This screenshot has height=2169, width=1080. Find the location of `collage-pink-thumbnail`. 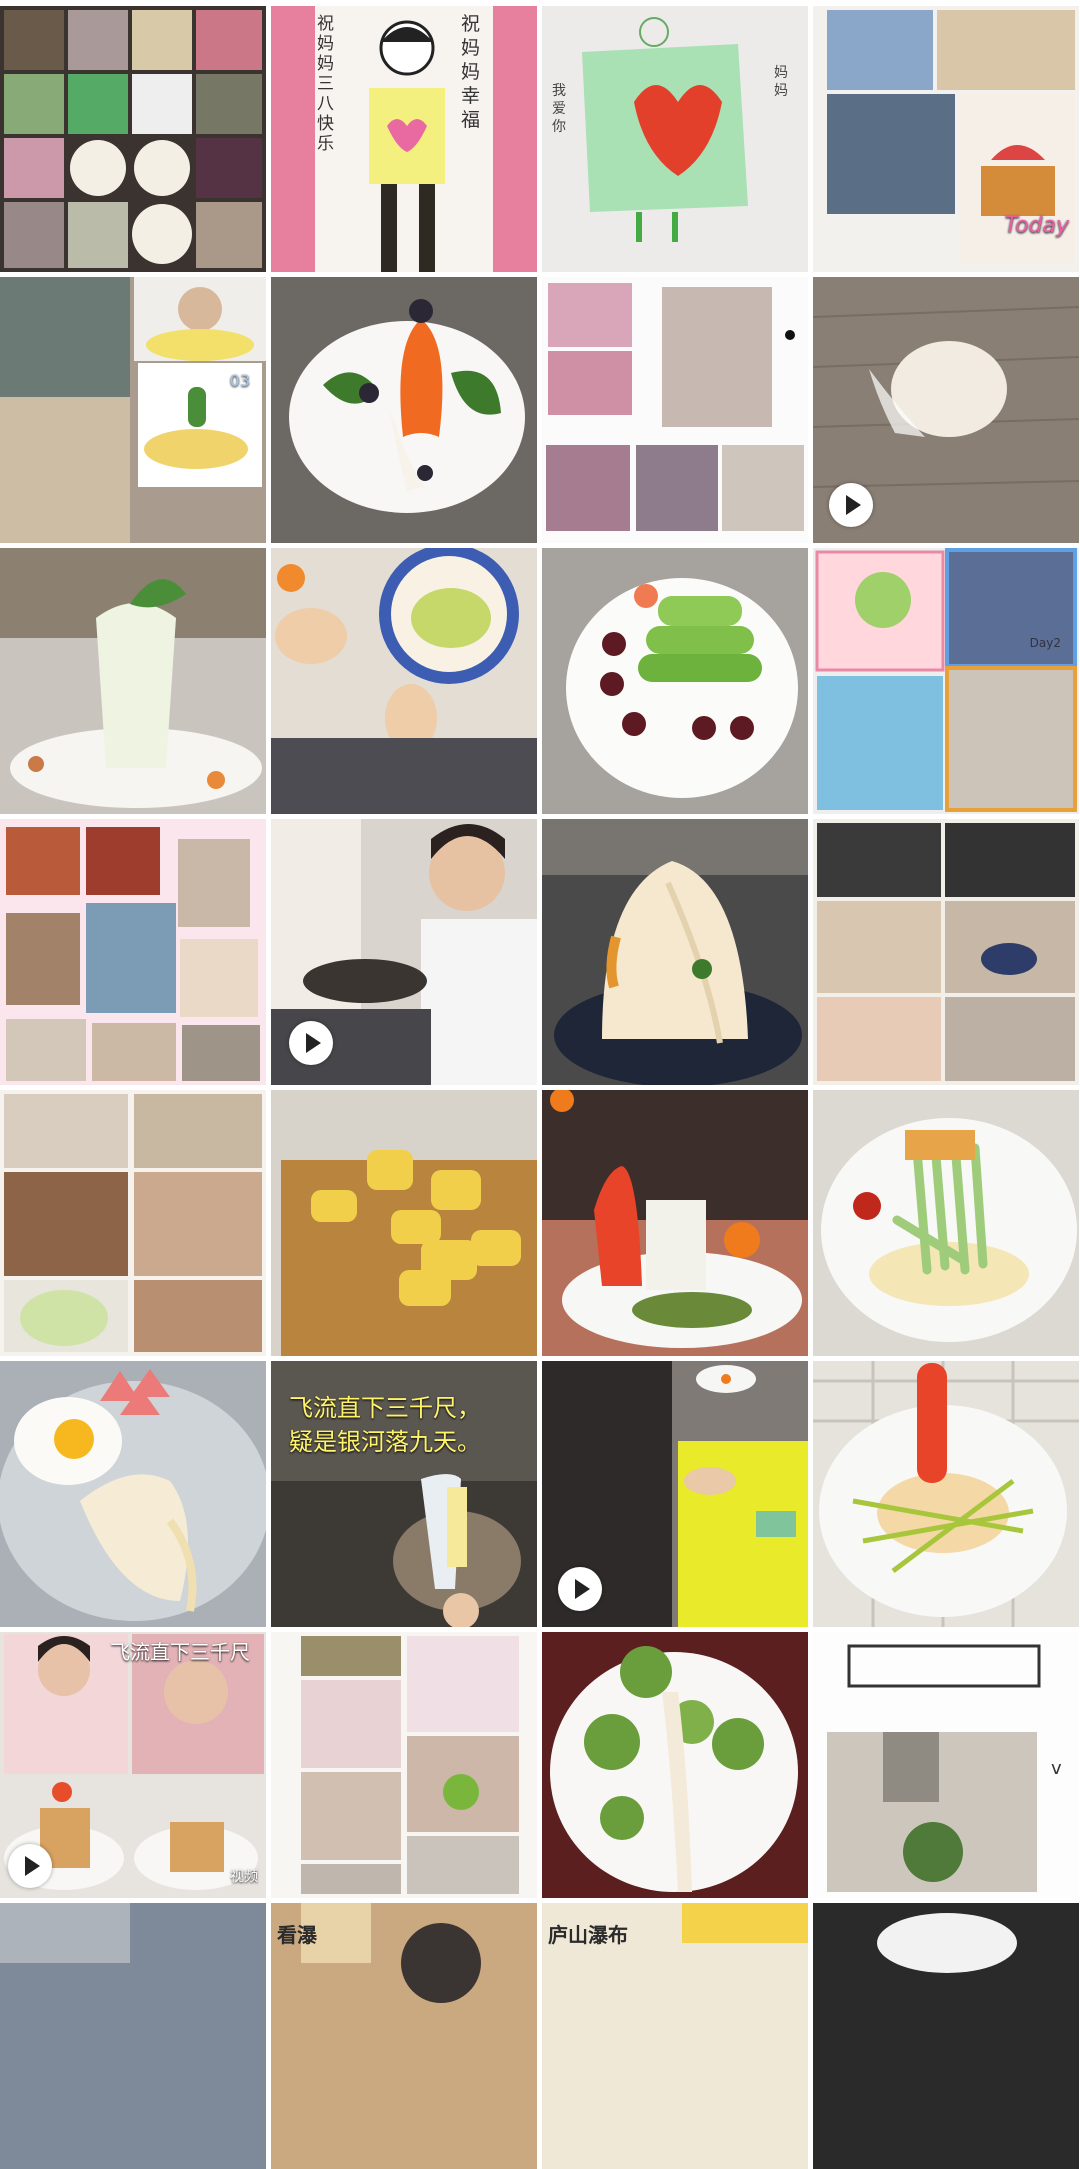

collage-pink-thumbnail is located at coordinates (133, 952).